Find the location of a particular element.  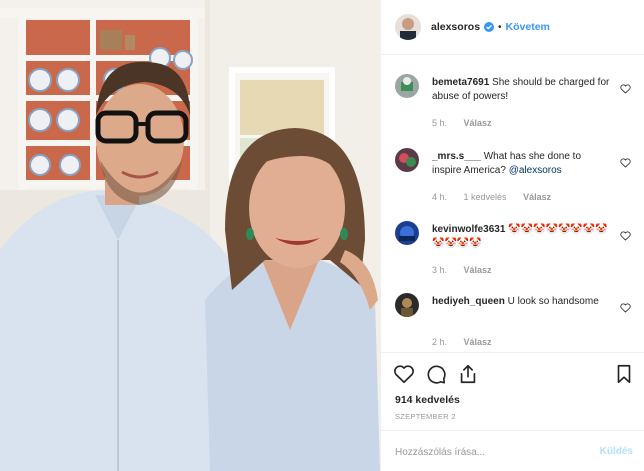

commenter-username: hediyeh_queen is located at coordinates (468, 301).